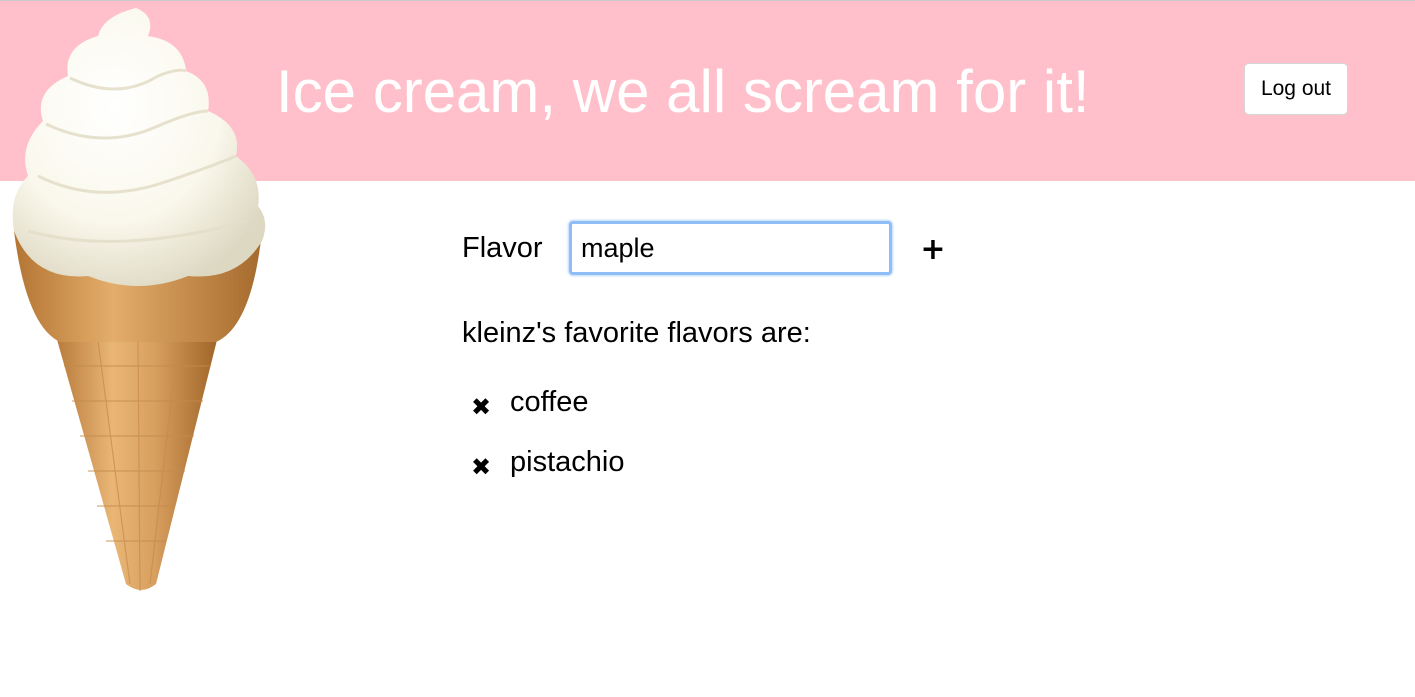 The width and height of the screenshot is (1415, 697). Describe the element at coordinates (636, 333) in the screenshot. I see `favorites-heading: kleinz's favorite flavors are:` at that location.